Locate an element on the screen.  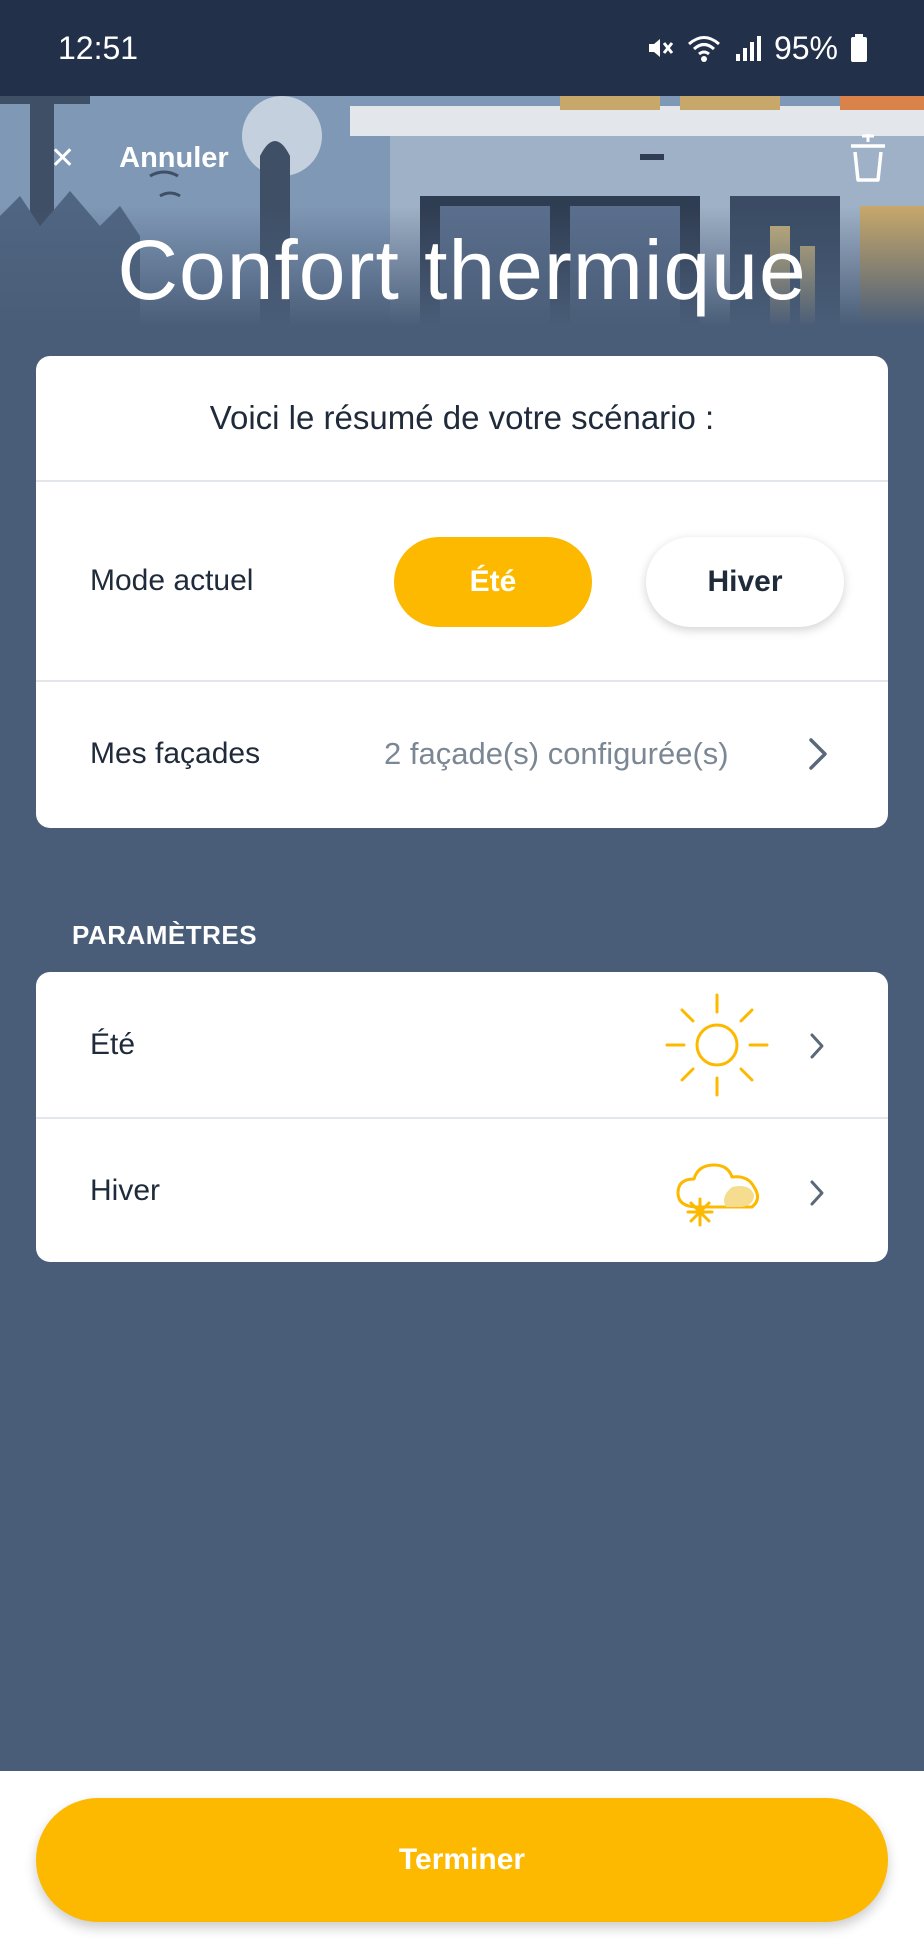
facades-row: Mes façades 2 façade(s) configurée(s) is located at coordinates (462, 754).